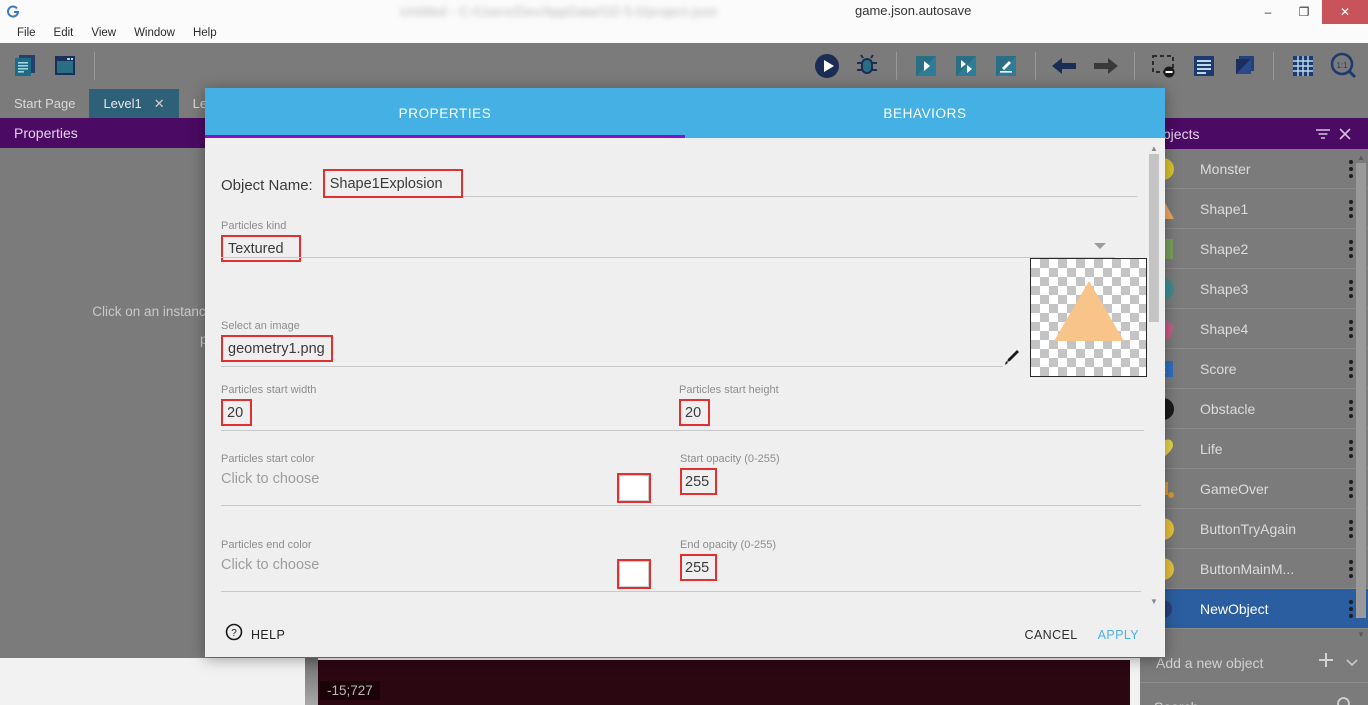  What do you see at coordinates (1224, 208) in the screenshot?
I see `object-name: Shape1` at bounding box center [1224, 208].